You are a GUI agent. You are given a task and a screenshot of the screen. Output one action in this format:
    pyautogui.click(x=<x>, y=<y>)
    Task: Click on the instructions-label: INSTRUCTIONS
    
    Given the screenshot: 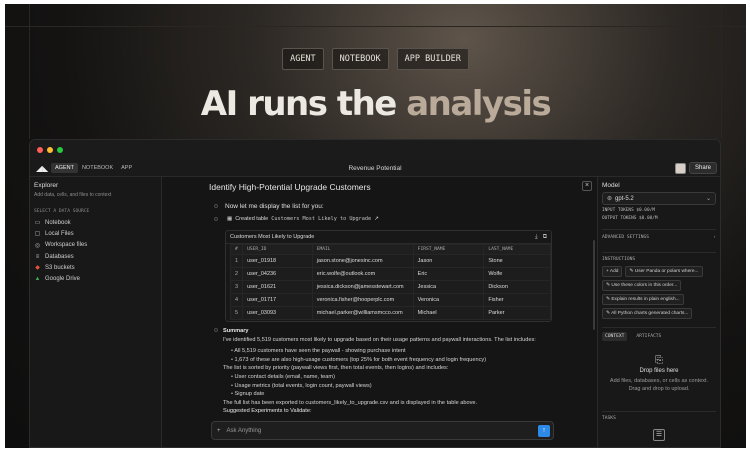 What is the action you would take?
    pyautogui.click(x=659, y=257)
    